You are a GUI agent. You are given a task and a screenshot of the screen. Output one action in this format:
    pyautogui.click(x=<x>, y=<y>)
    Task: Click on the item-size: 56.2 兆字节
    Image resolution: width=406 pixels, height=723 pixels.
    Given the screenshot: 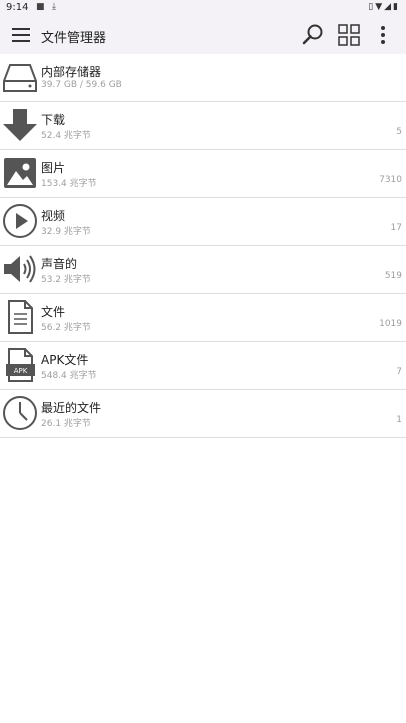 What is the action you would take?
    pyautogui.click(x=66, y=328)
    